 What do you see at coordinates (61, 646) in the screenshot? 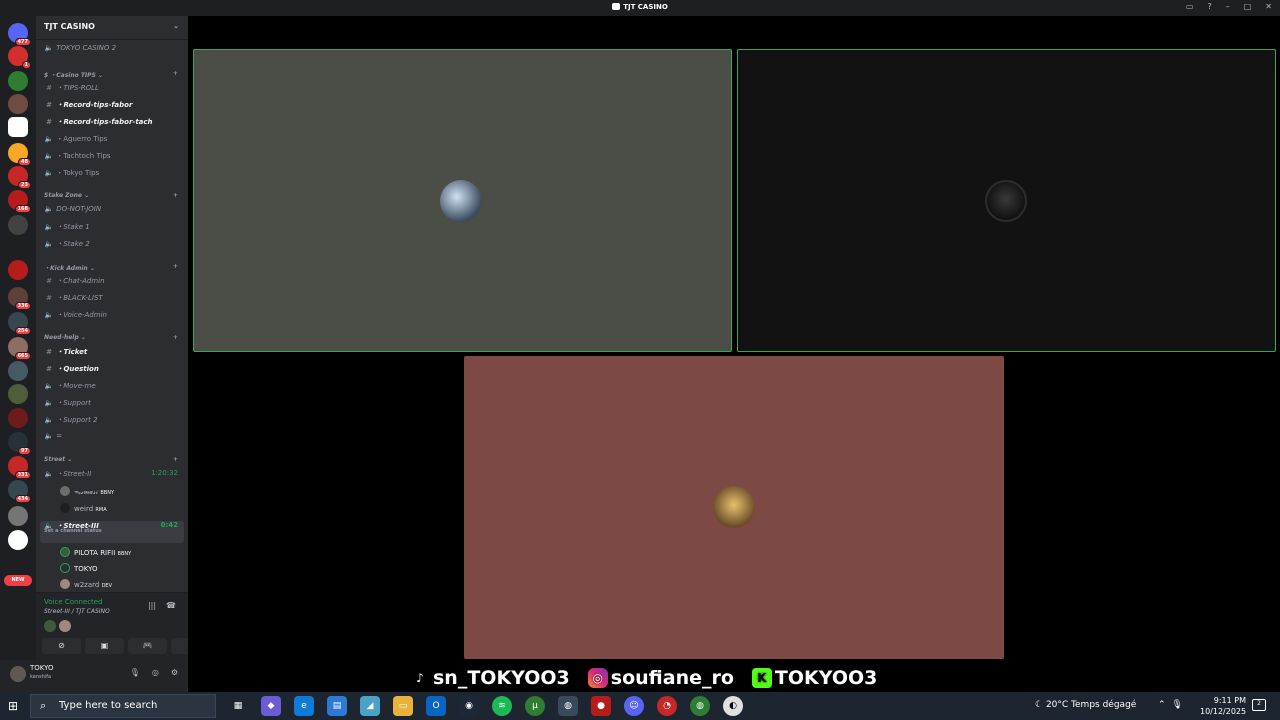
I see `camera-off-button: ⊘` at bounding box center [61, 646].